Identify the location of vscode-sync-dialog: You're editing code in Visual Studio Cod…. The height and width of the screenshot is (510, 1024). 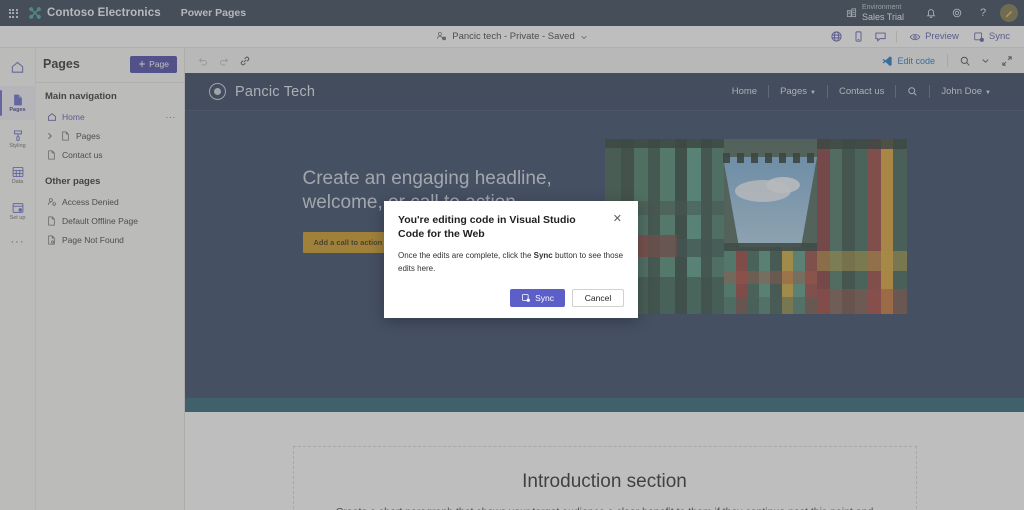
(511, 260).